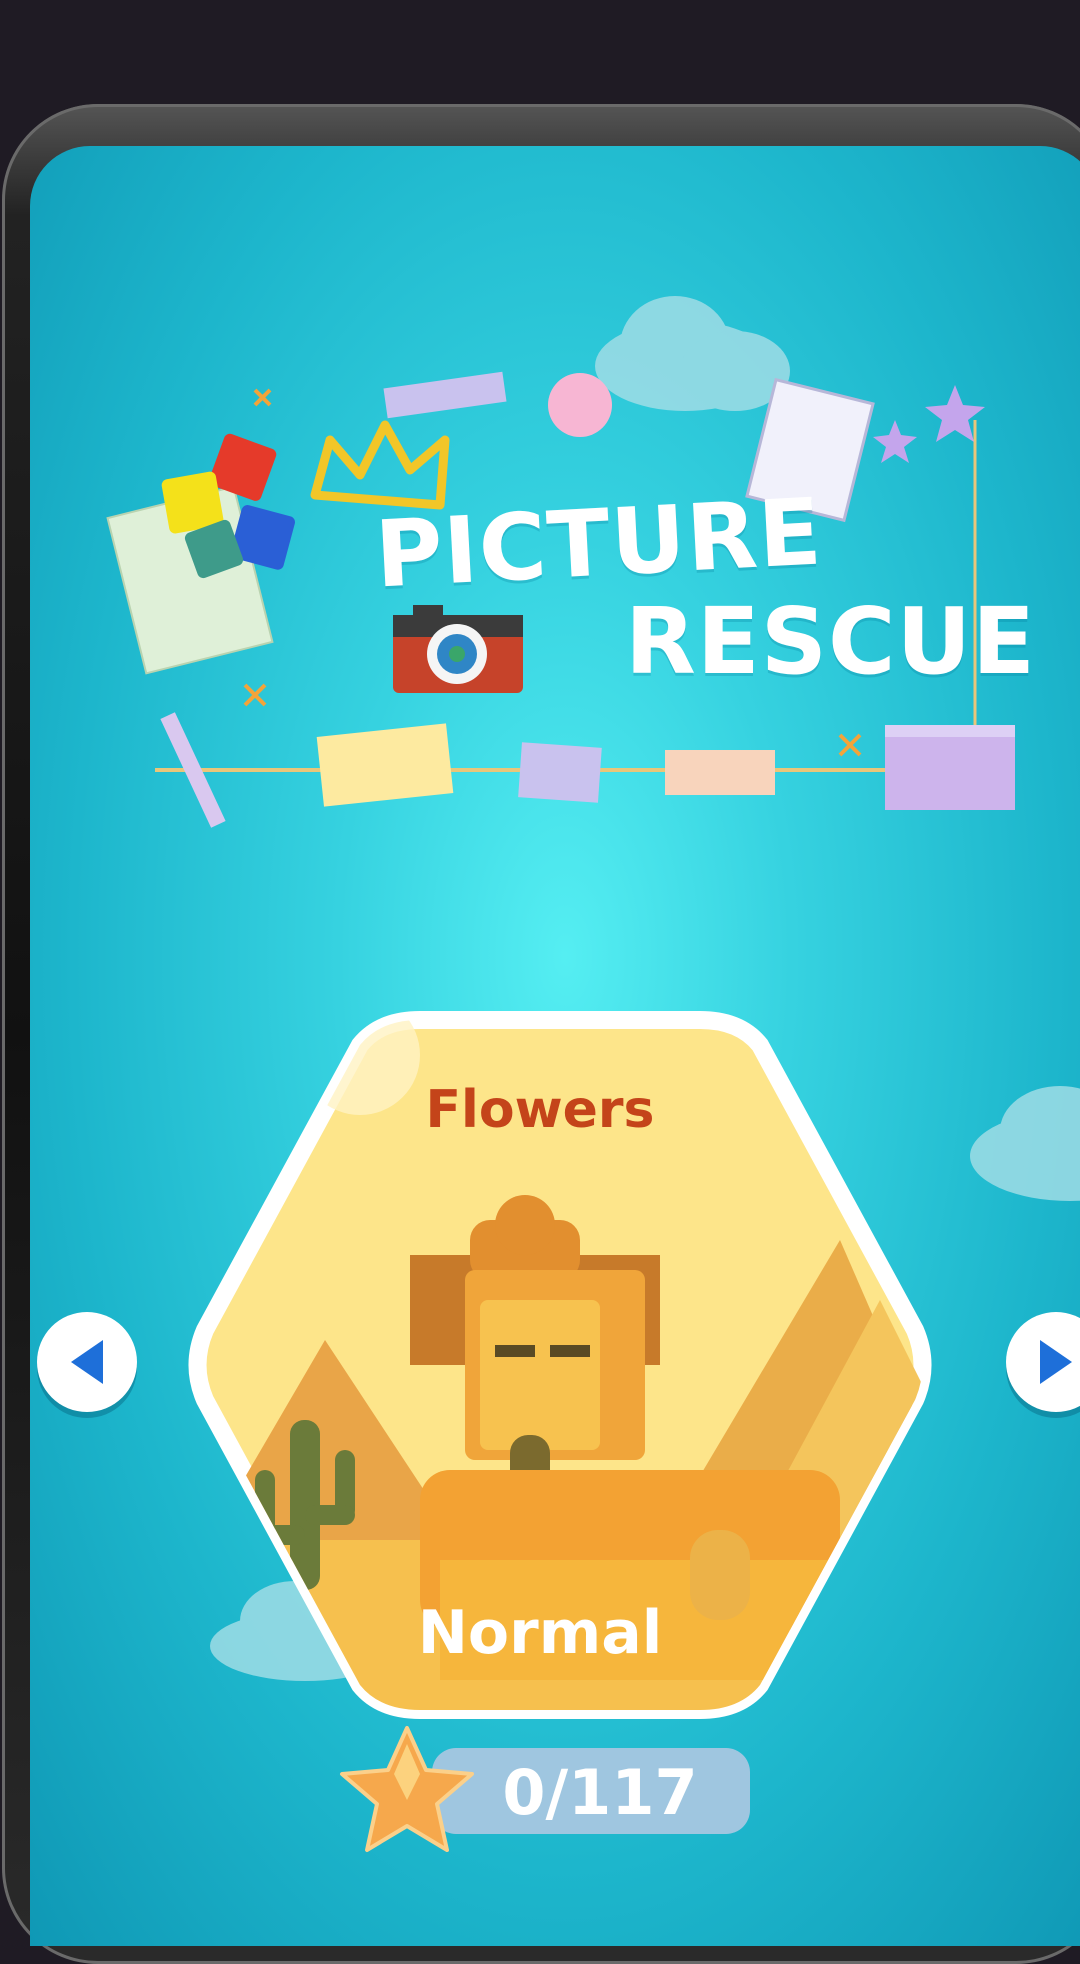  I want to click on star-icon, so click(407, 1789).